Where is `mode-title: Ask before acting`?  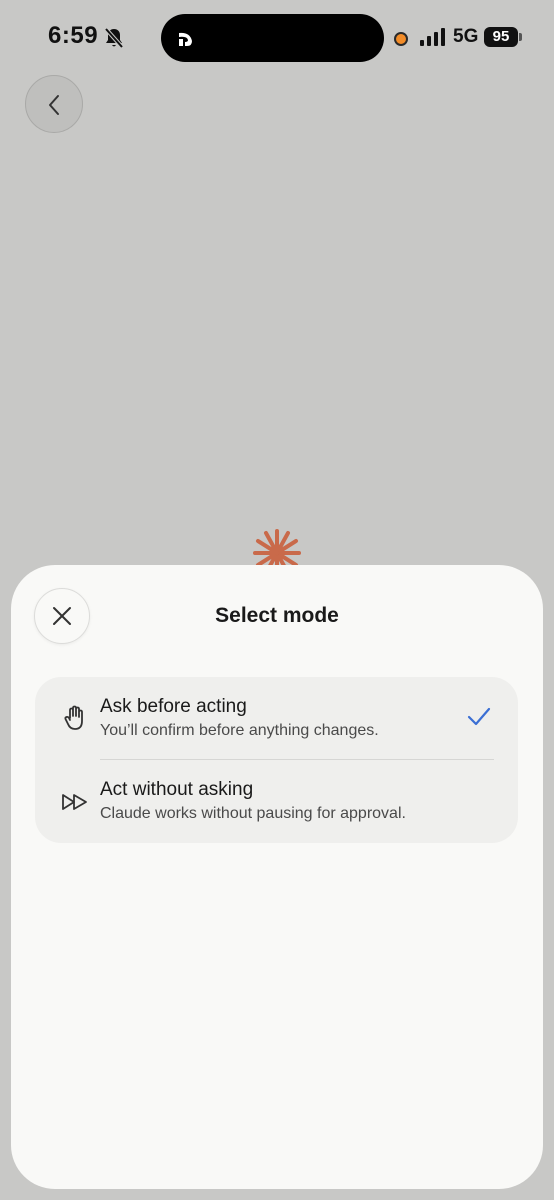 mode-title: Ask before acting is located at coordinates (173, 706).